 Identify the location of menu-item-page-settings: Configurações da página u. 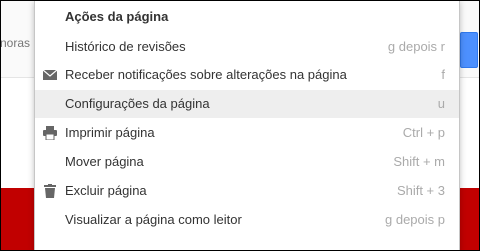
(247, 104).